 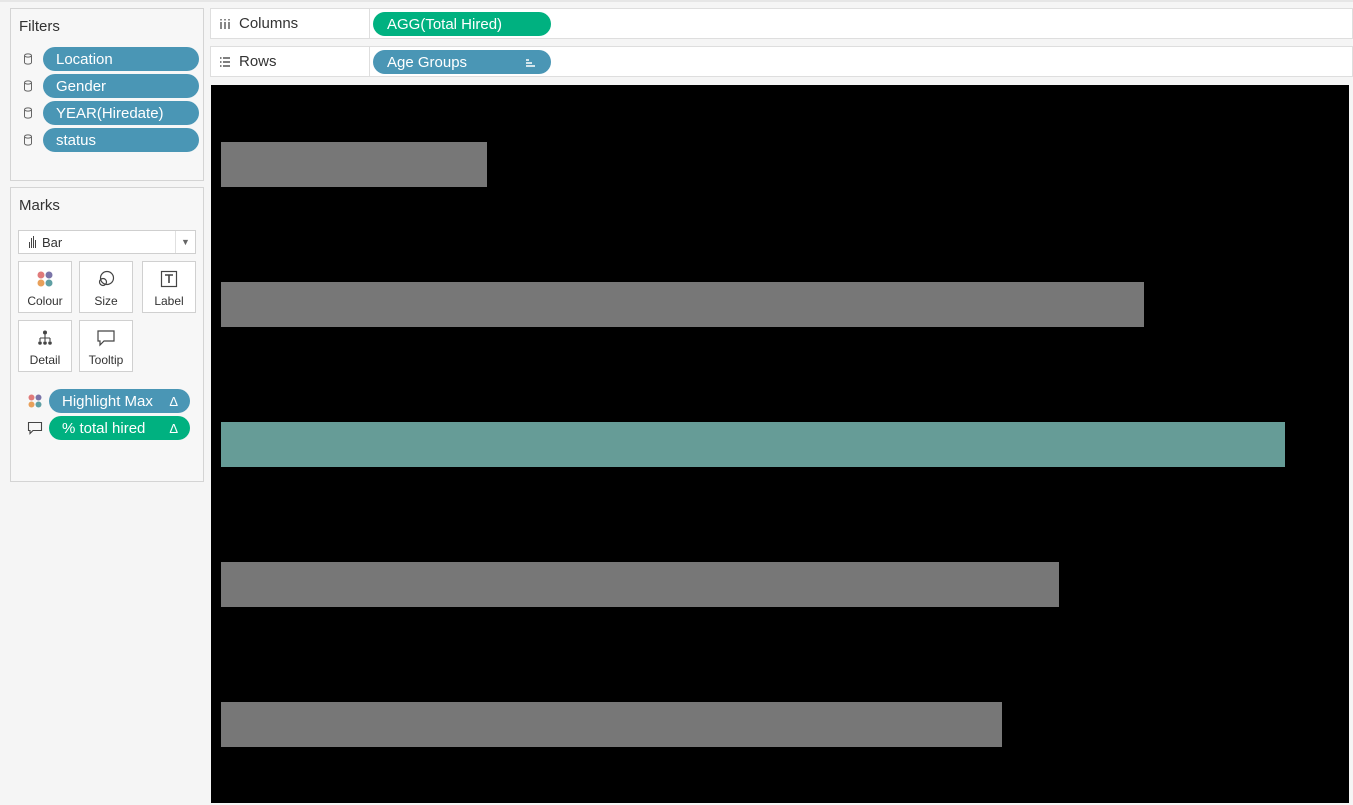 I want to click on tooltip-label: Tooltip, so click(x=106, y=360).